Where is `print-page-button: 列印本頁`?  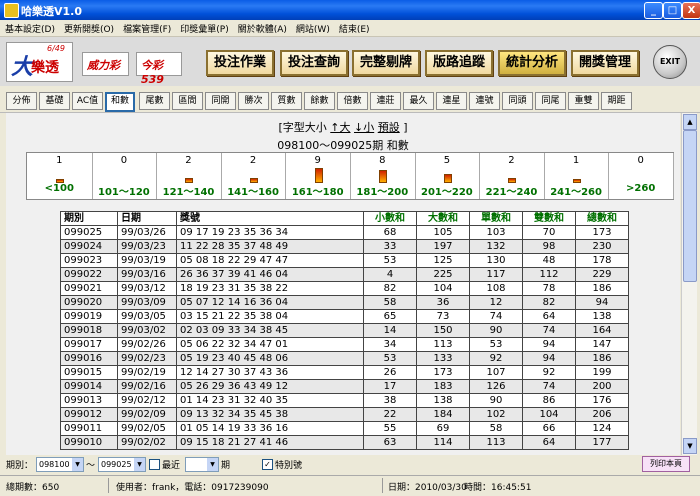
print-page-button: 列印本頁 is located at coordinates (666, 464).